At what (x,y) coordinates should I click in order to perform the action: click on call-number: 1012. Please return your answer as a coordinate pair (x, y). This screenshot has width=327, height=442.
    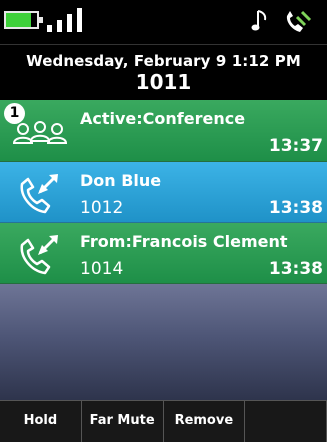
    Looking at the image, I should click on (102, 208).